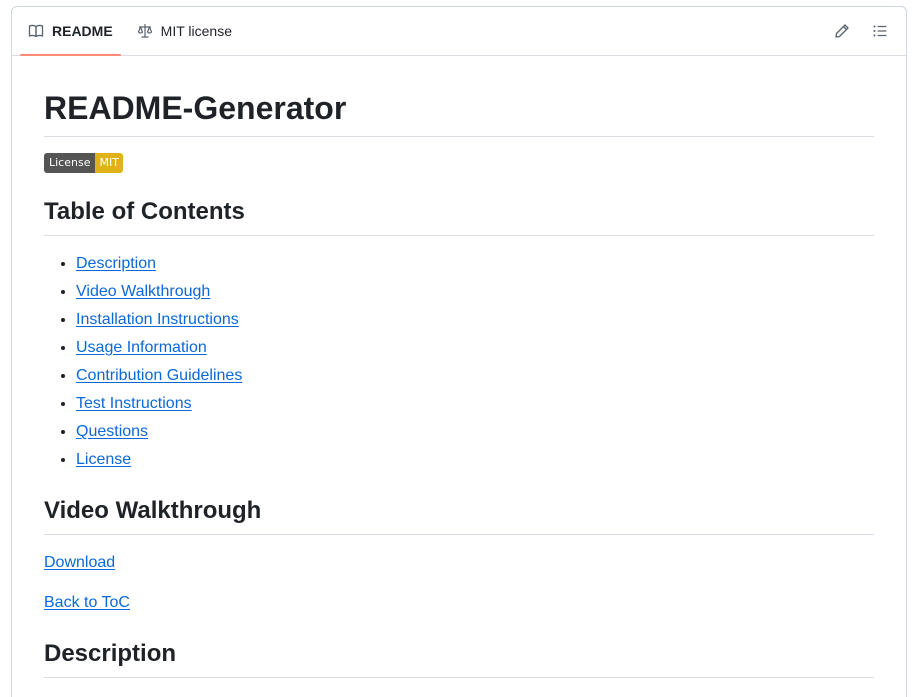 The image size is (919, 697). I want to click on license-badge-label: License, so click(70, 163).